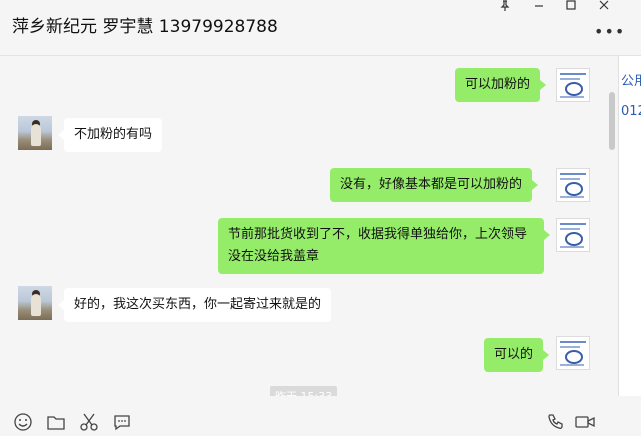 Image resolution: width=641 pixels, height=436 pixels. I want to click on folder-icon, so click(56, 422).